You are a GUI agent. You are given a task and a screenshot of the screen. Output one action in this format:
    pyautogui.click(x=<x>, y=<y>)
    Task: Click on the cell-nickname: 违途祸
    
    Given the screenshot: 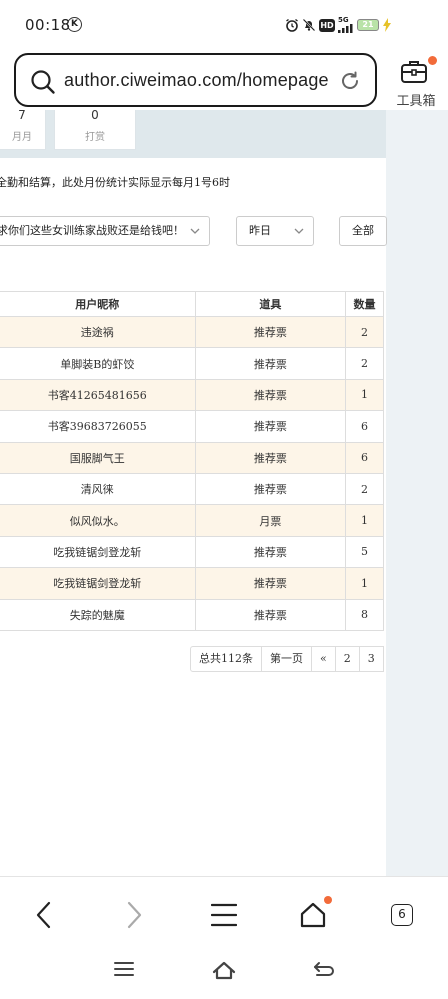 What is the action you would take?
    pyautogui.click(x=98, y=332)
    